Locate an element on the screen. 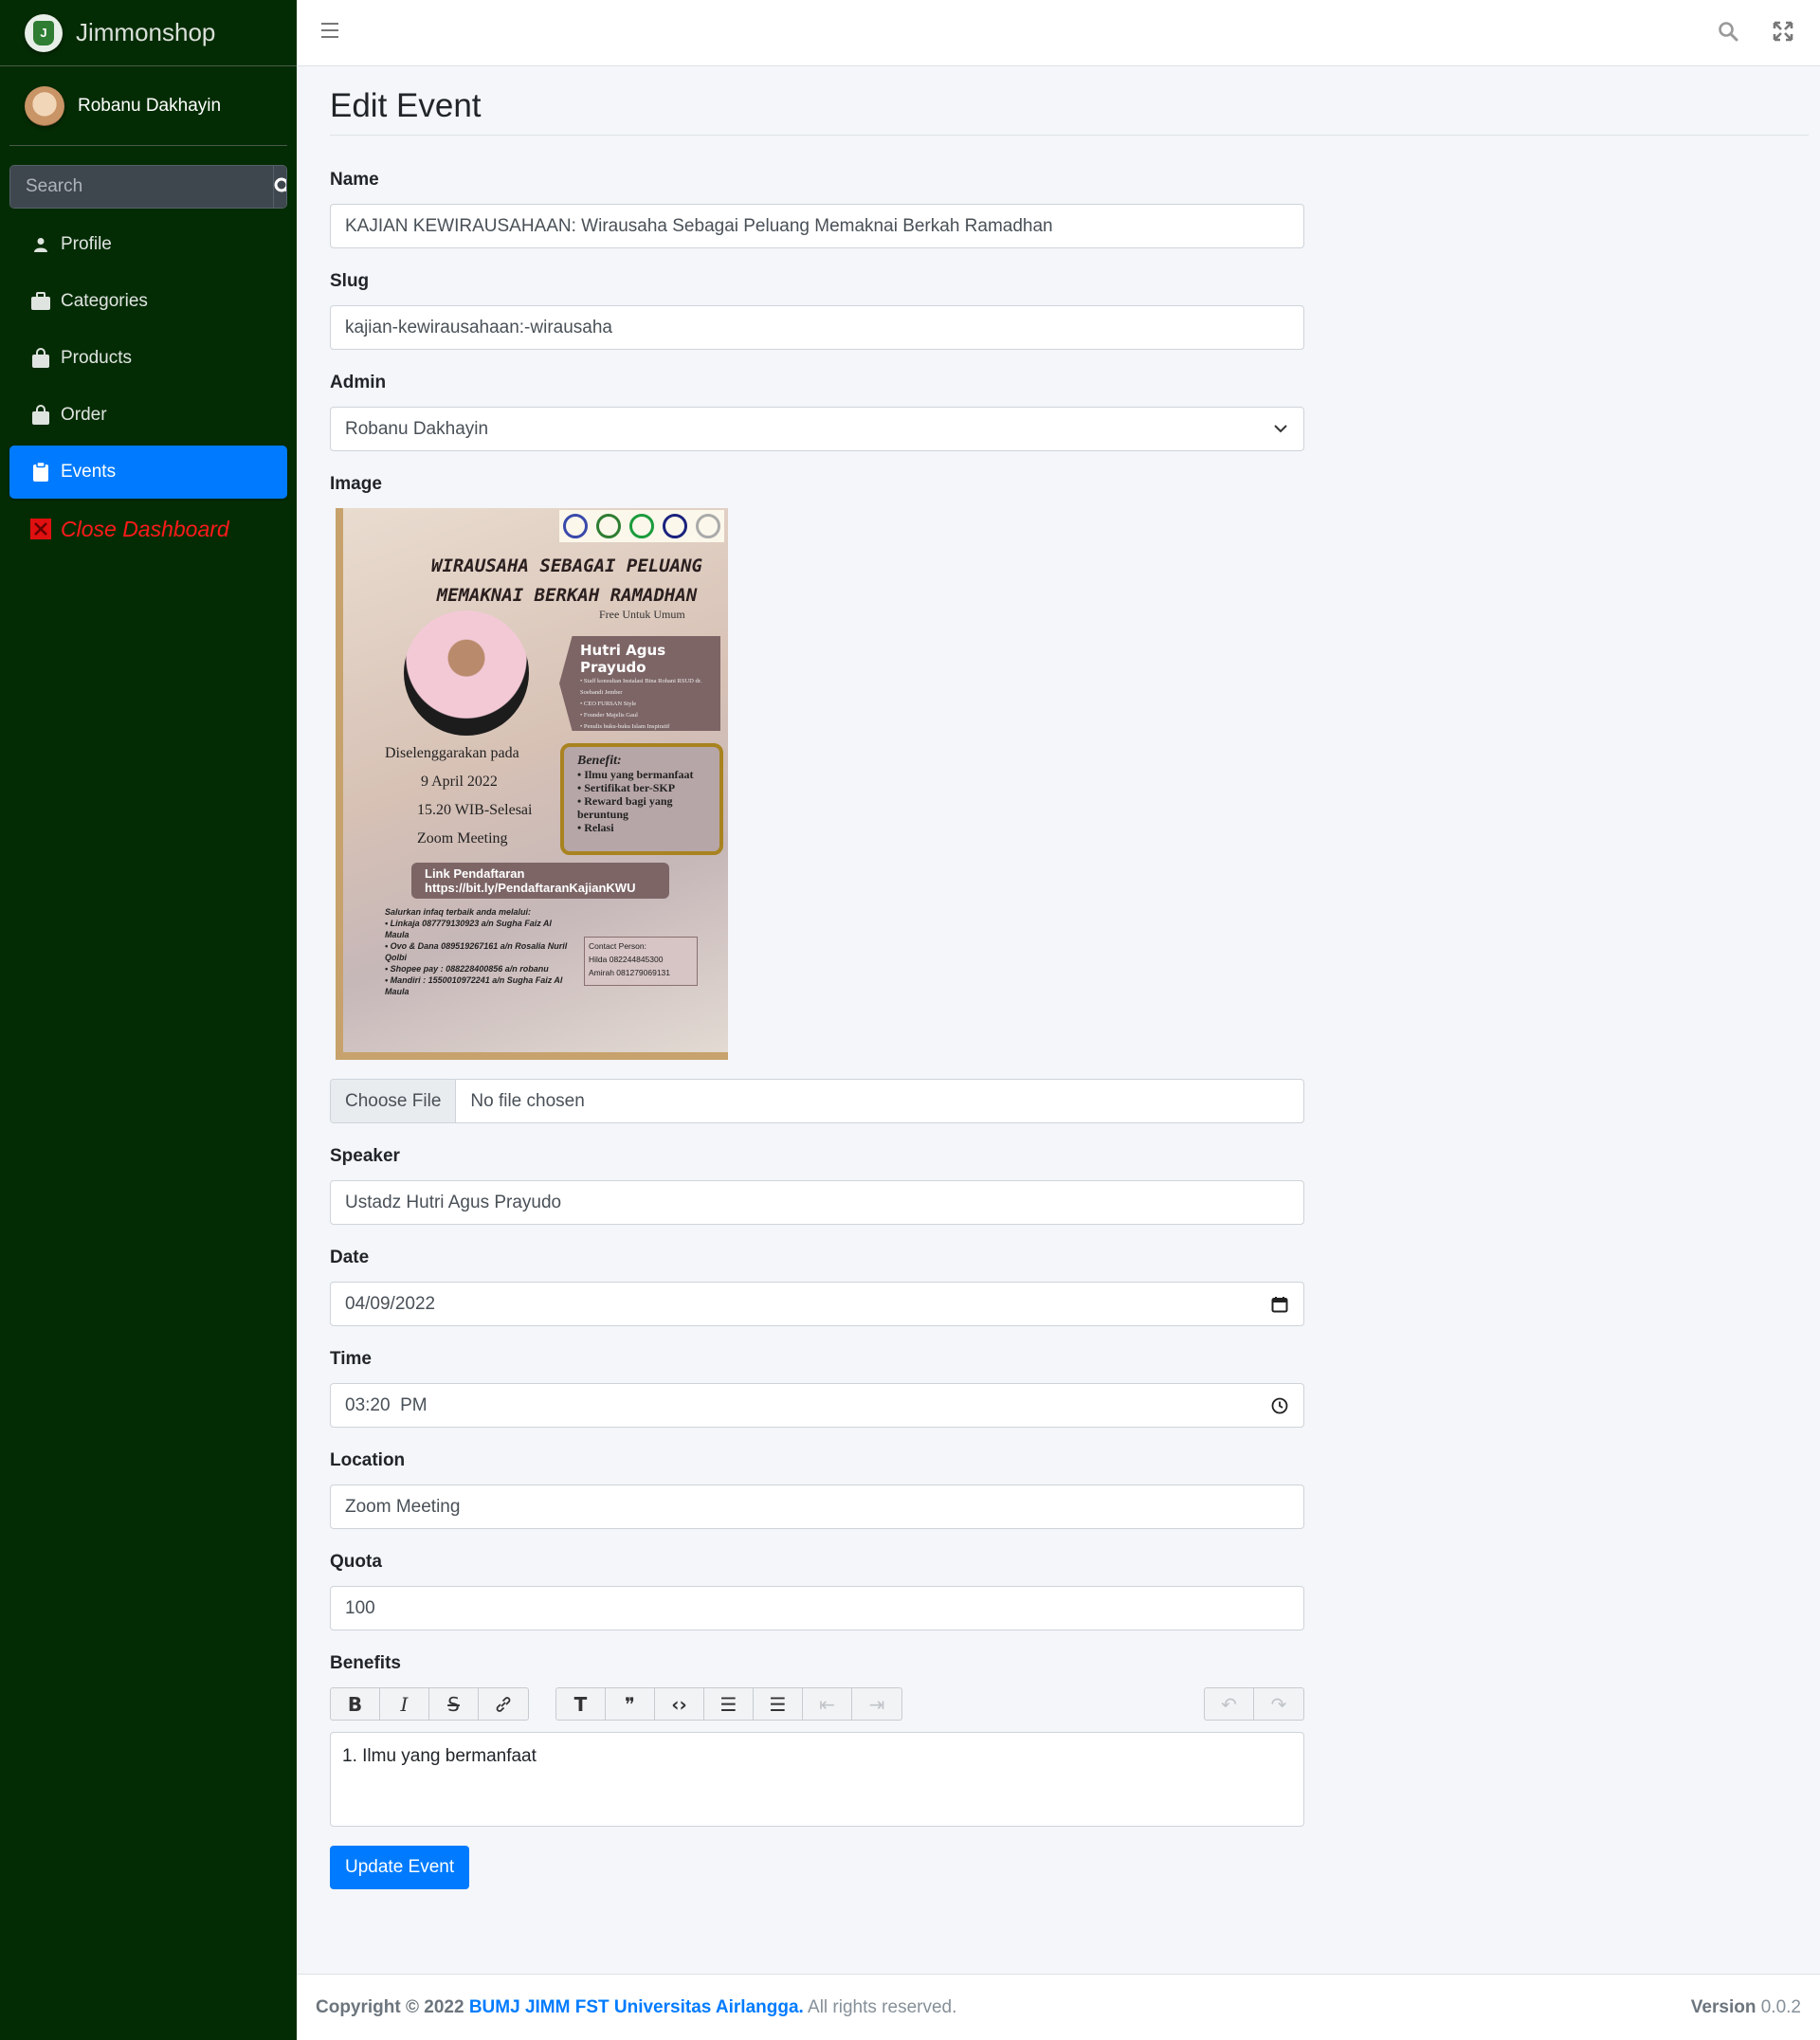  sidebar-item-events: Events is located at coordinates (148, 472).